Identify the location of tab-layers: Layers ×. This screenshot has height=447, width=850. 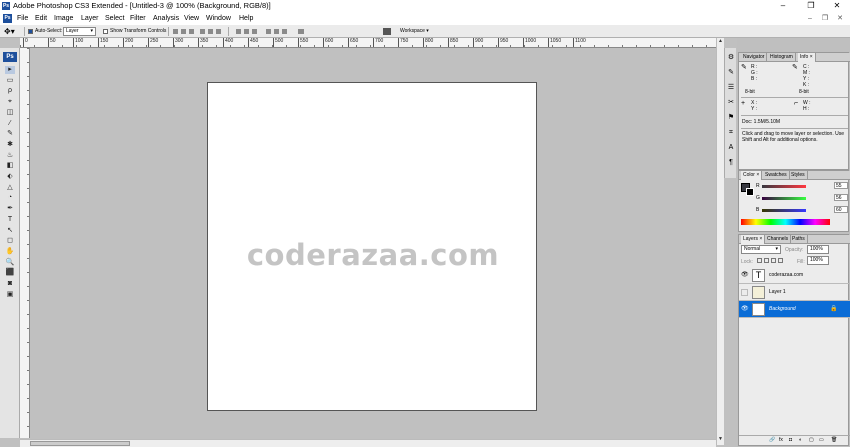
(753, 239).